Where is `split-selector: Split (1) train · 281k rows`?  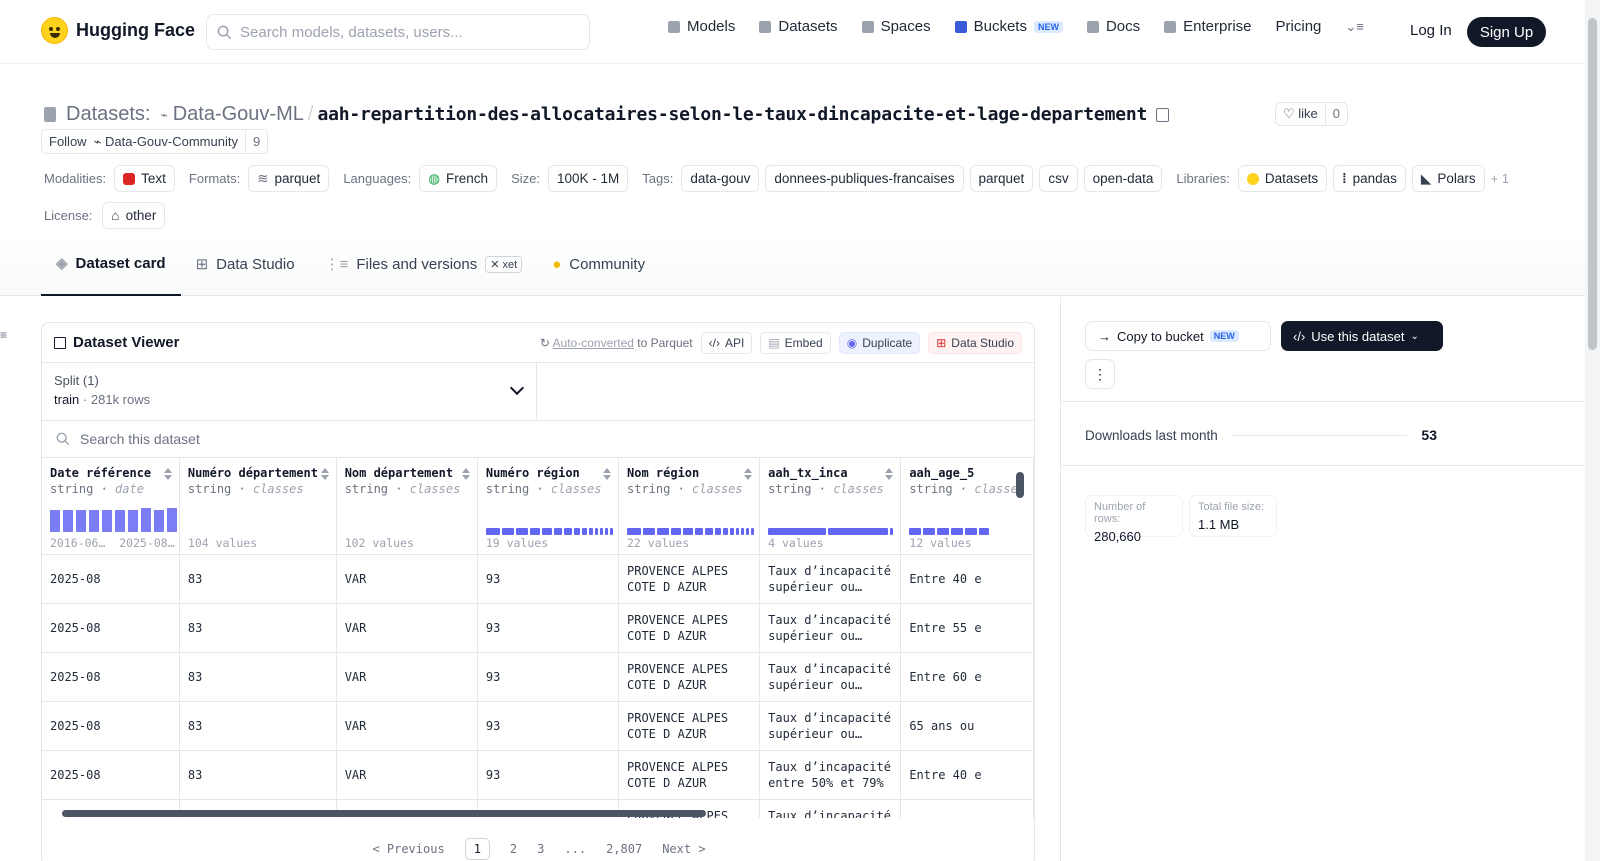 split-selector: Split (1) train · 281k rows is located at coordinates (289, 391).